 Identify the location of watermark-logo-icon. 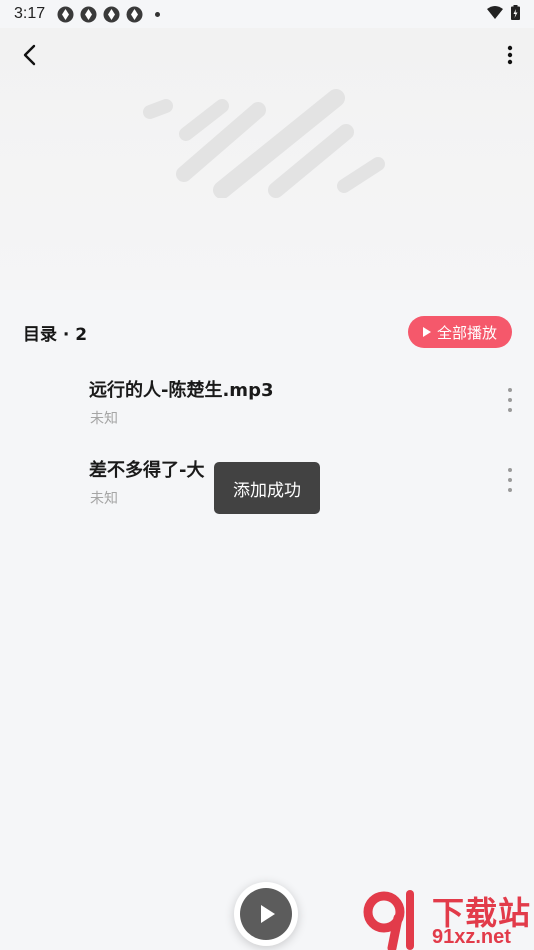
(388, 920).